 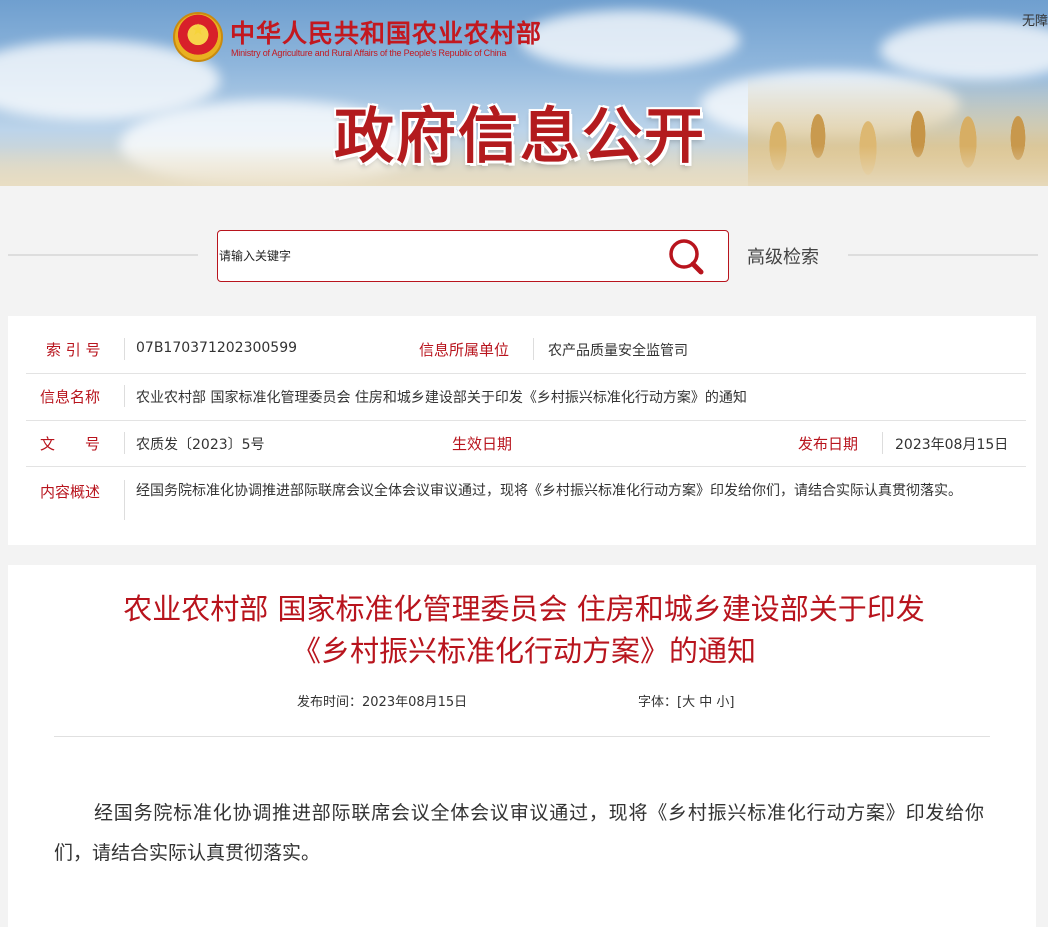 I want to click on article-title-line: 农业农村部 国家标准化管理委员会 住房和城乡建设部关于印发, so click(x=524, y=609).